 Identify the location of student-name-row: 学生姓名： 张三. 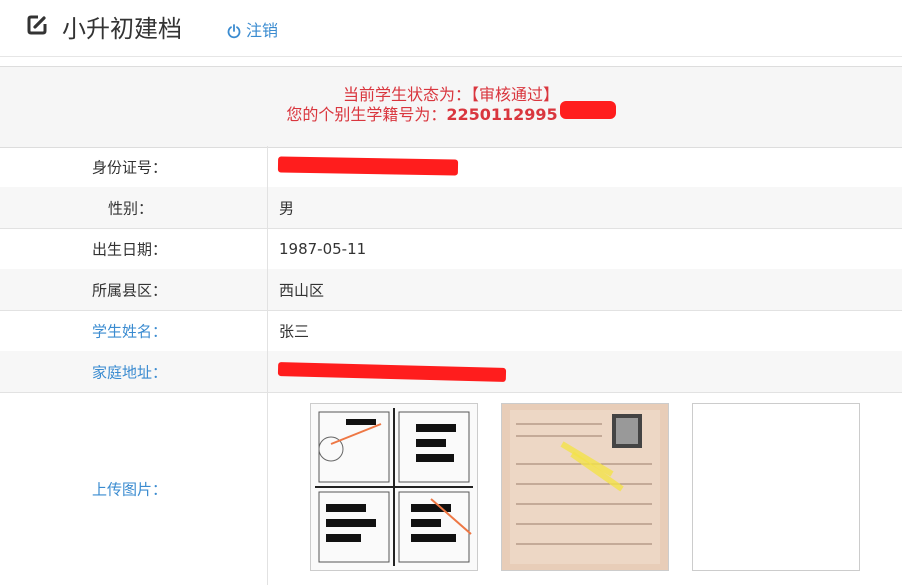
(451, 331).